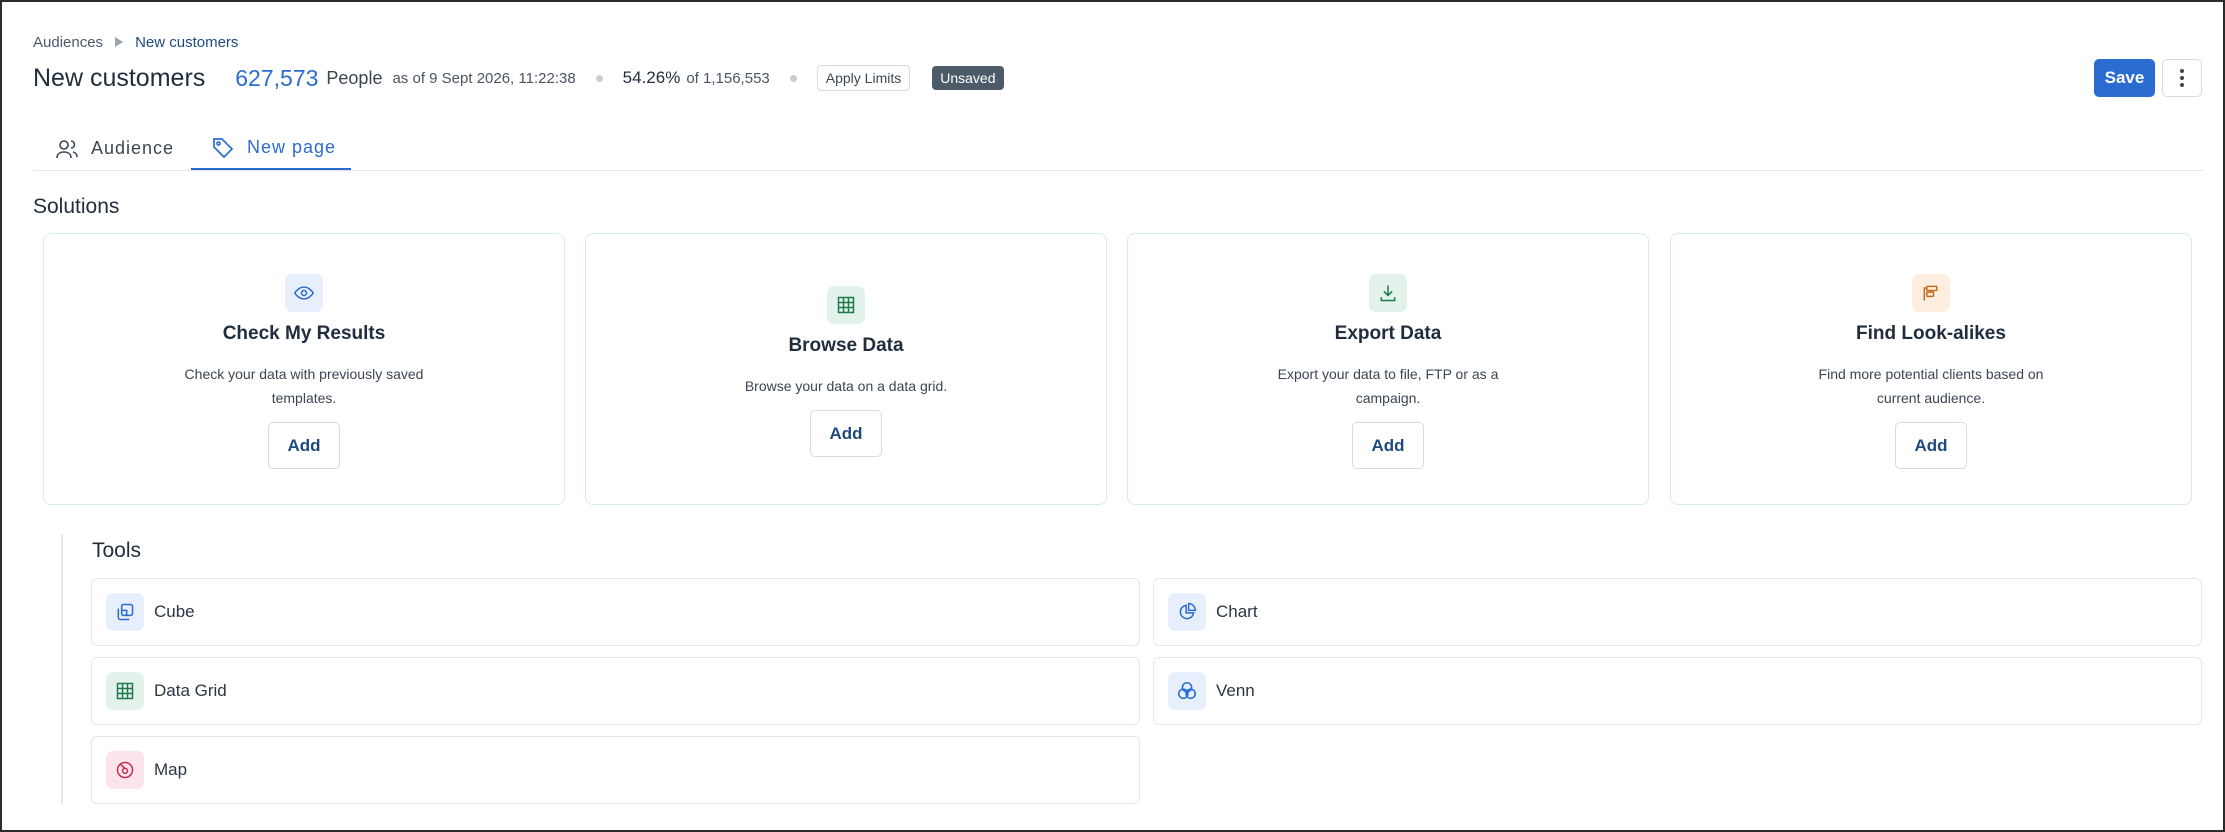 The width and height of the screenshot is (2225, 832). What do you see at coordinates (1931, 445) in the screenshot?
I see `add-find-lookalikes-button: Add` at bounding box center [1931, 445].